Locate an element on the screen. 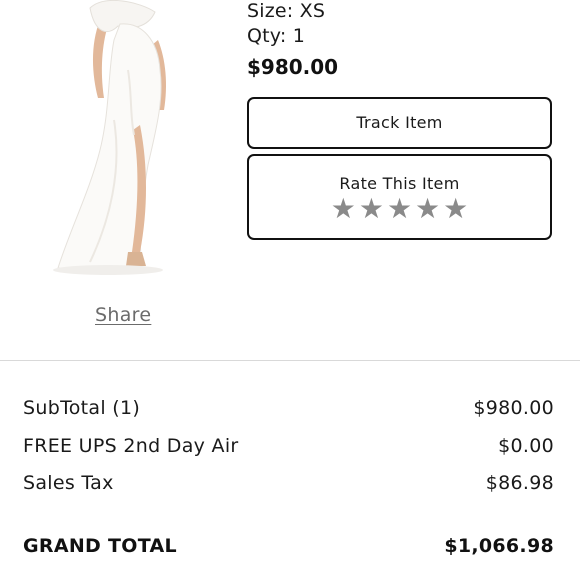 The height and width of the screenshot is (580, 580). subtotal-label: SubTotal (1) is located at coordinates (82, 408).